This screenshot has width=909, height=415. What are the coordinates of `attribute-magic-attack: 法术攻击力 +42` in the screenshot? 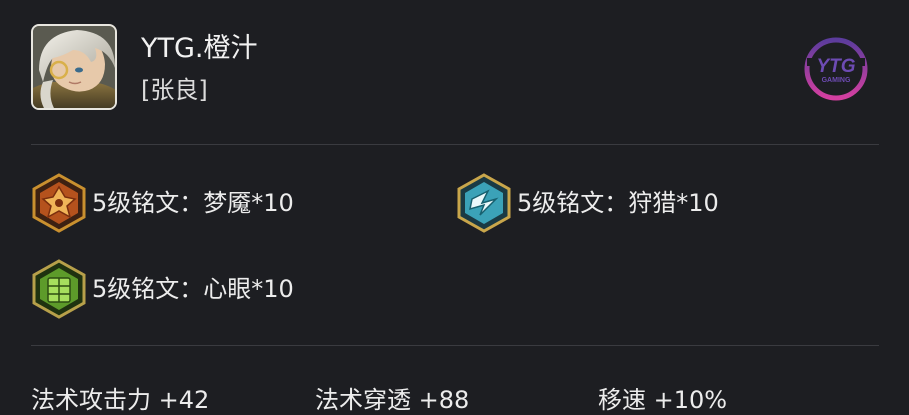 It's located at (120, 400).